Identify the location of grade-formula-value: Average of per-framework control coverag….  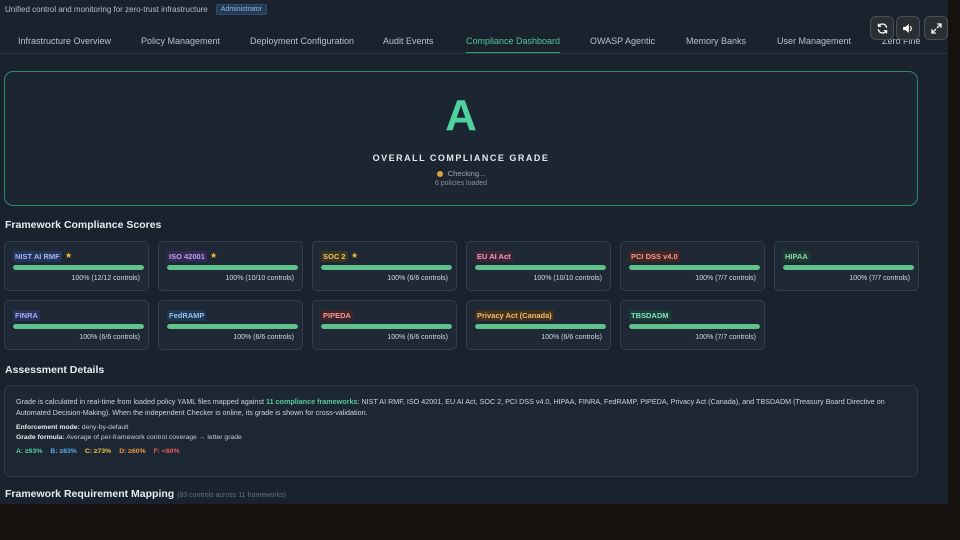
(154, 437).